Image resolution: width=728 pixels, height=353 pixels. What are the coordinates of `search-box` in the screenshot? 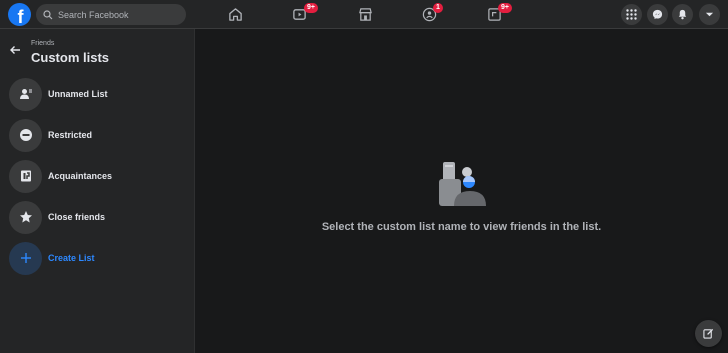 It's located at (111, 14).